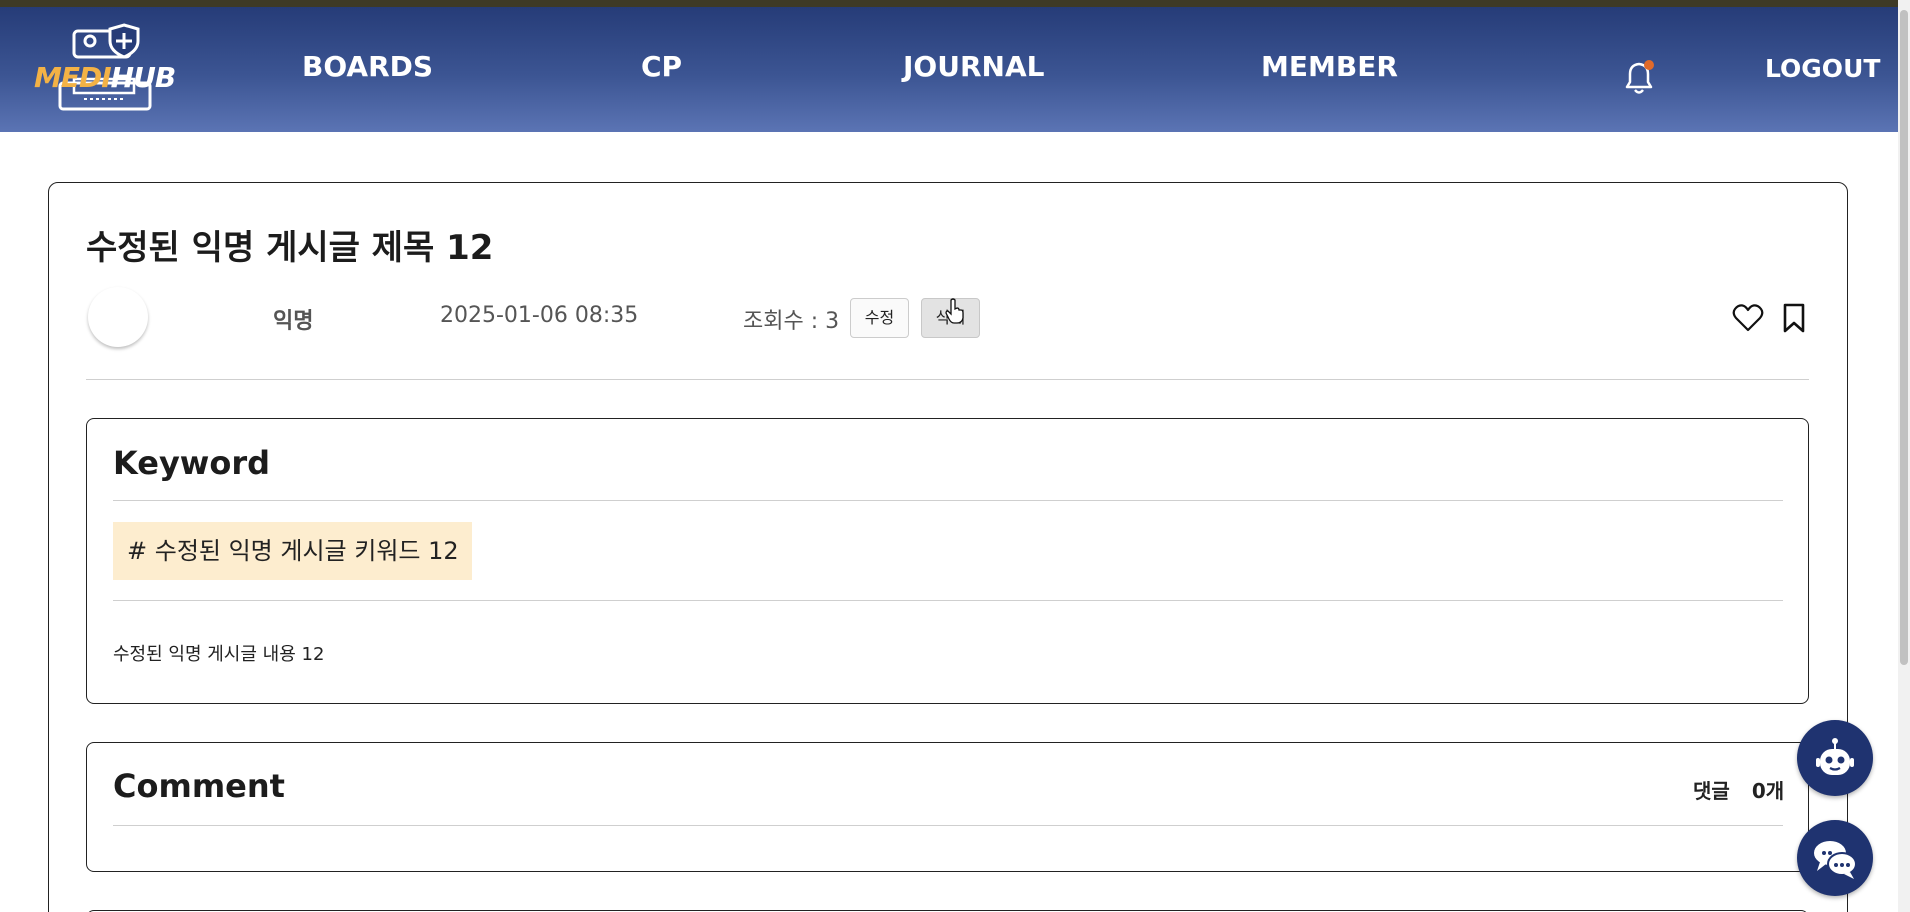  Describe the element at coordinates (292, 551) in the screenshot. I see `keyword-tag: # 수정된 익명 게시글 키워드 12` at that location.